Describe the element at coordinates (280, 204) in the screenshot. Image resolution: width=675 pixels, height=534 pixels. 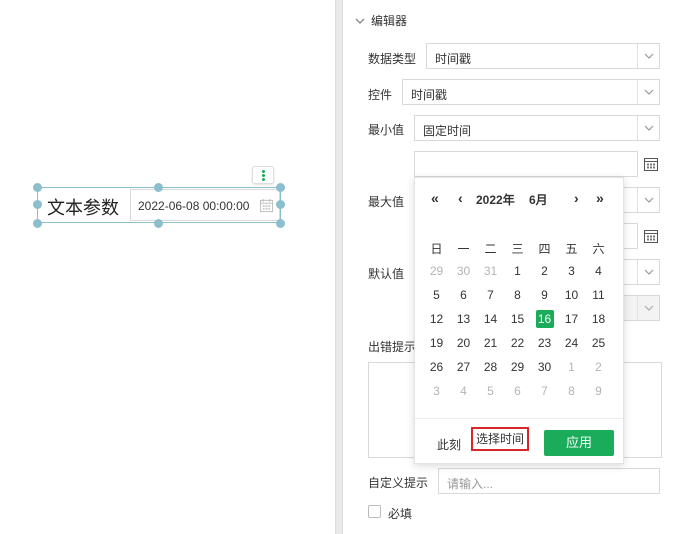
I see `resize-handle-middle-right` at that location.